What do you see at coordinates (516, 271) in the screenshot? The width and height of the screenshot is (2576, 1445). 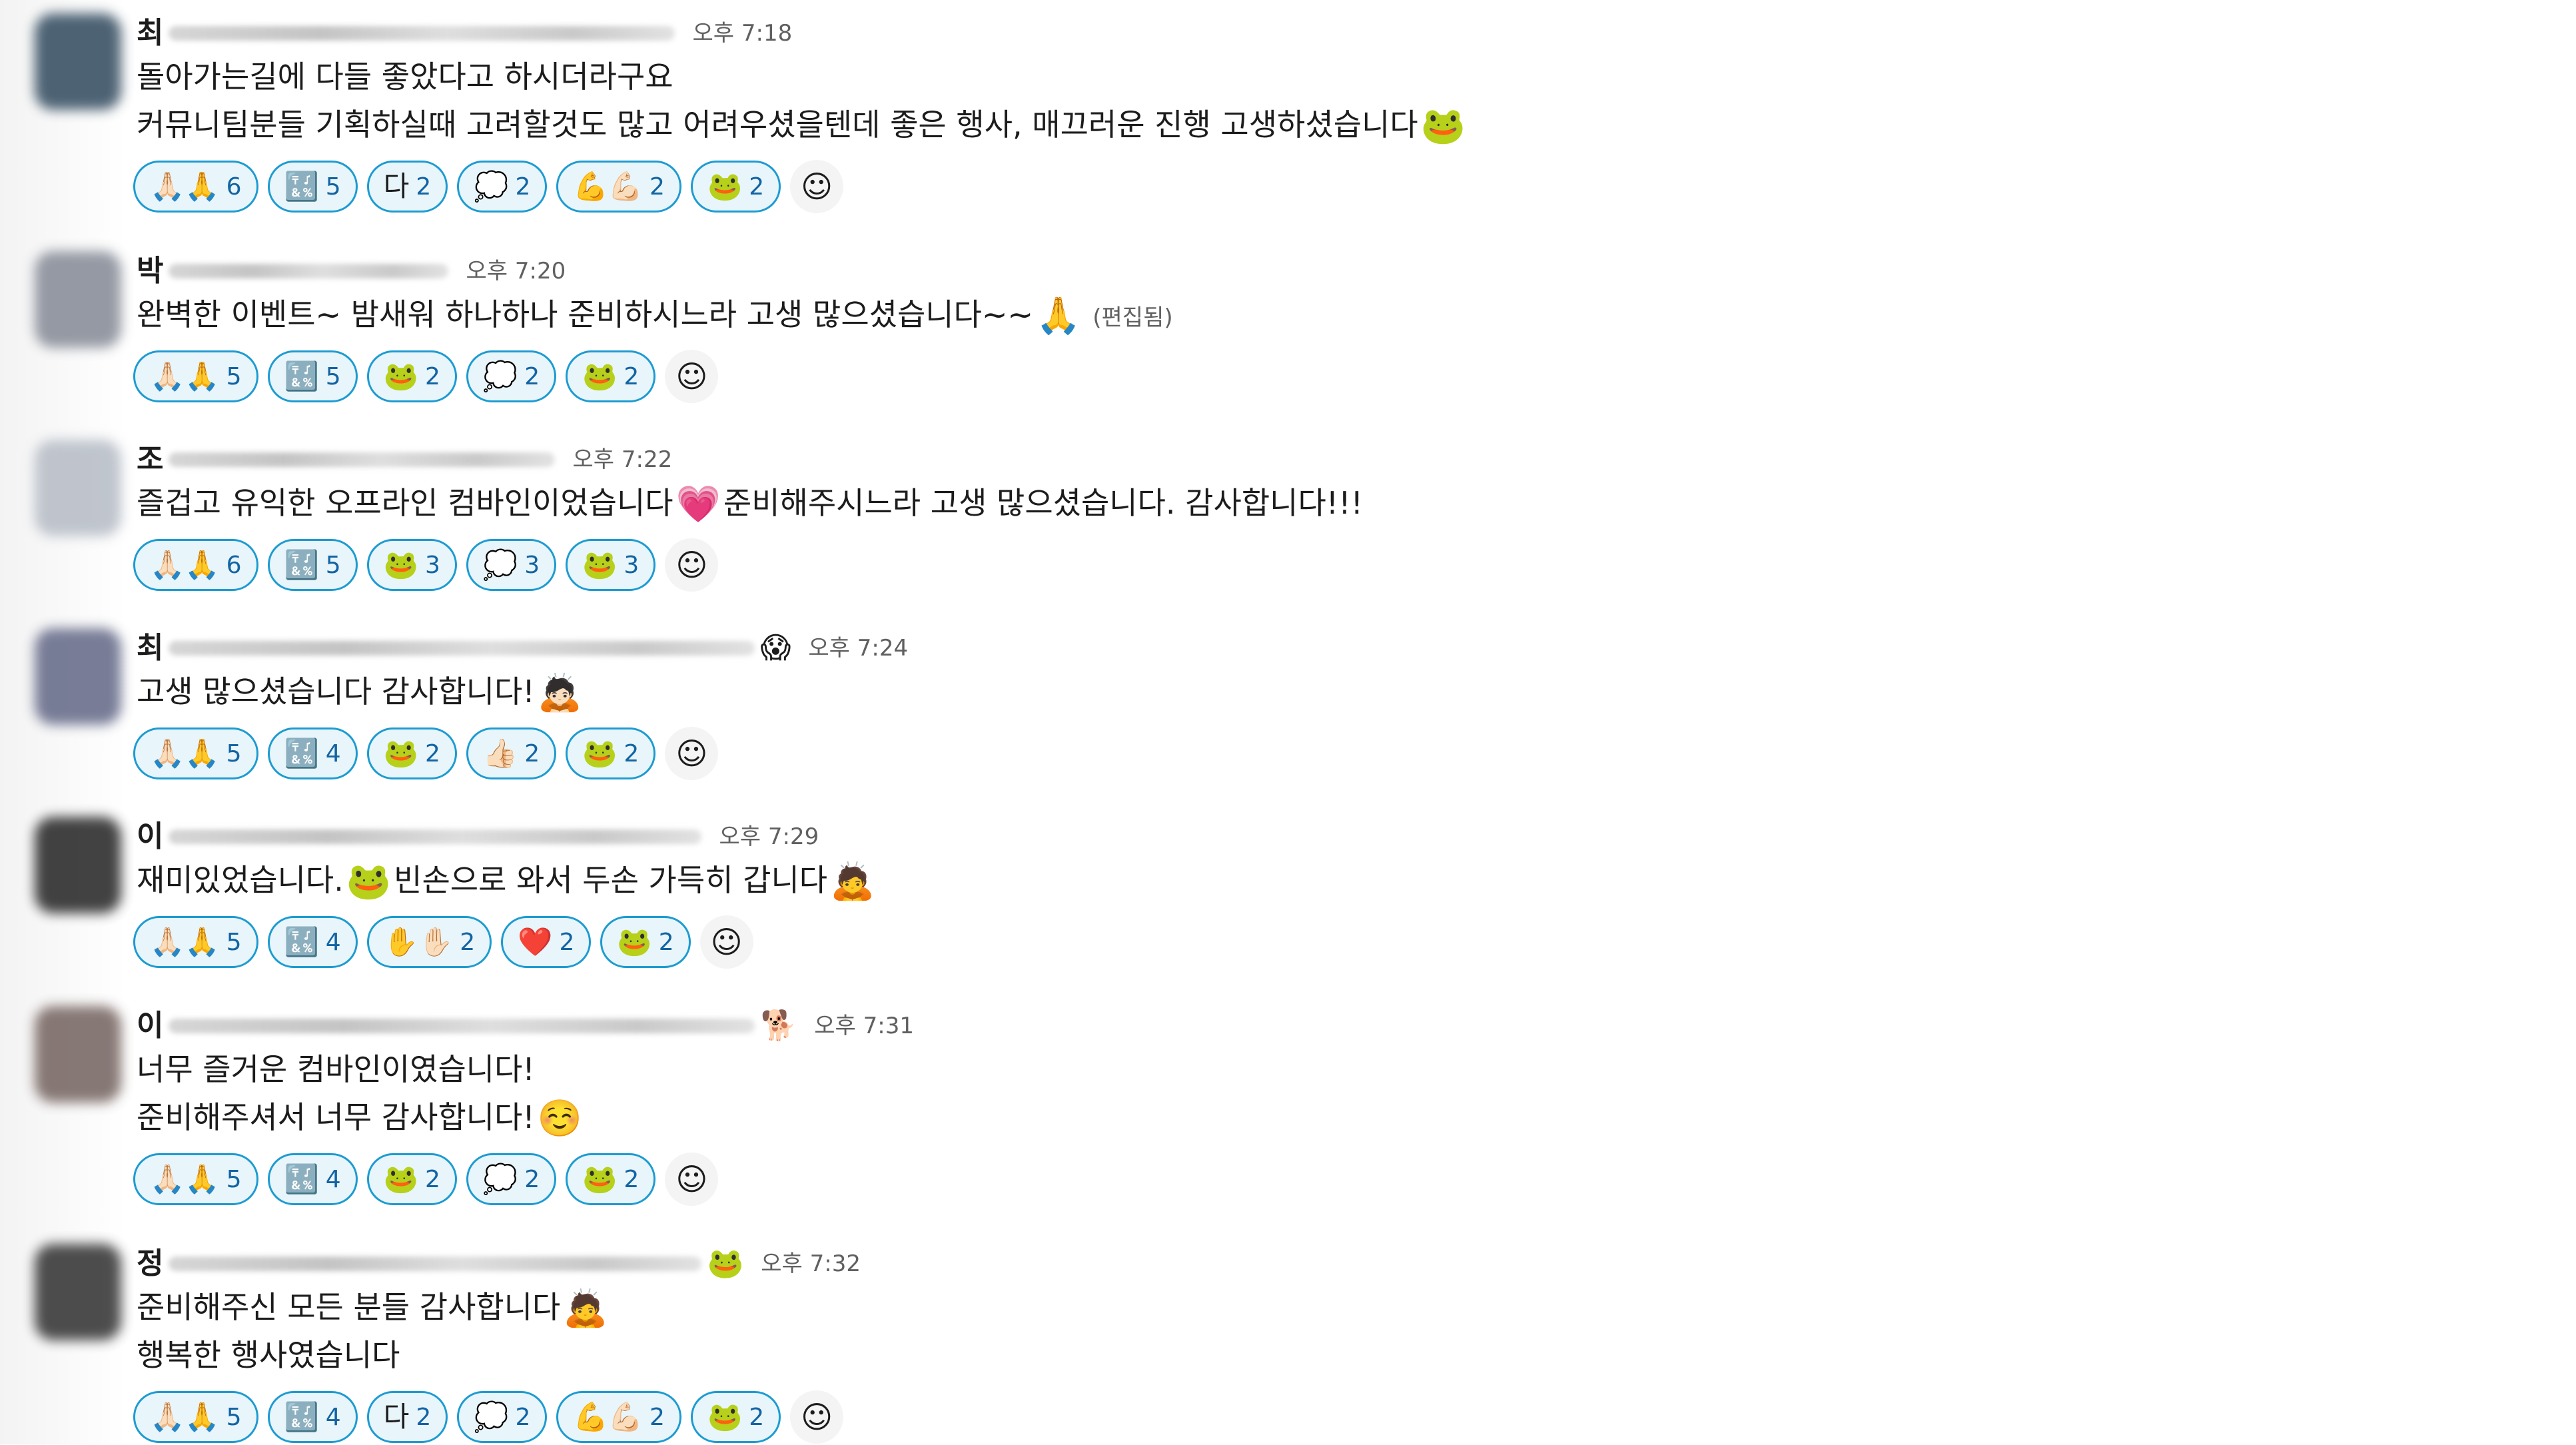 I see `timestamp: 오후 7:20` at bounding box center [516, 271].